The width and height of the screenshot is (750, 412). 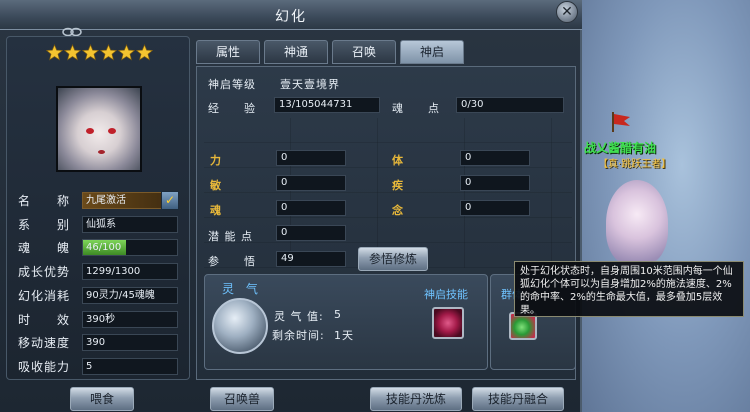 I want to click on tab-summon: 召唤, so click(x=364, y=52).